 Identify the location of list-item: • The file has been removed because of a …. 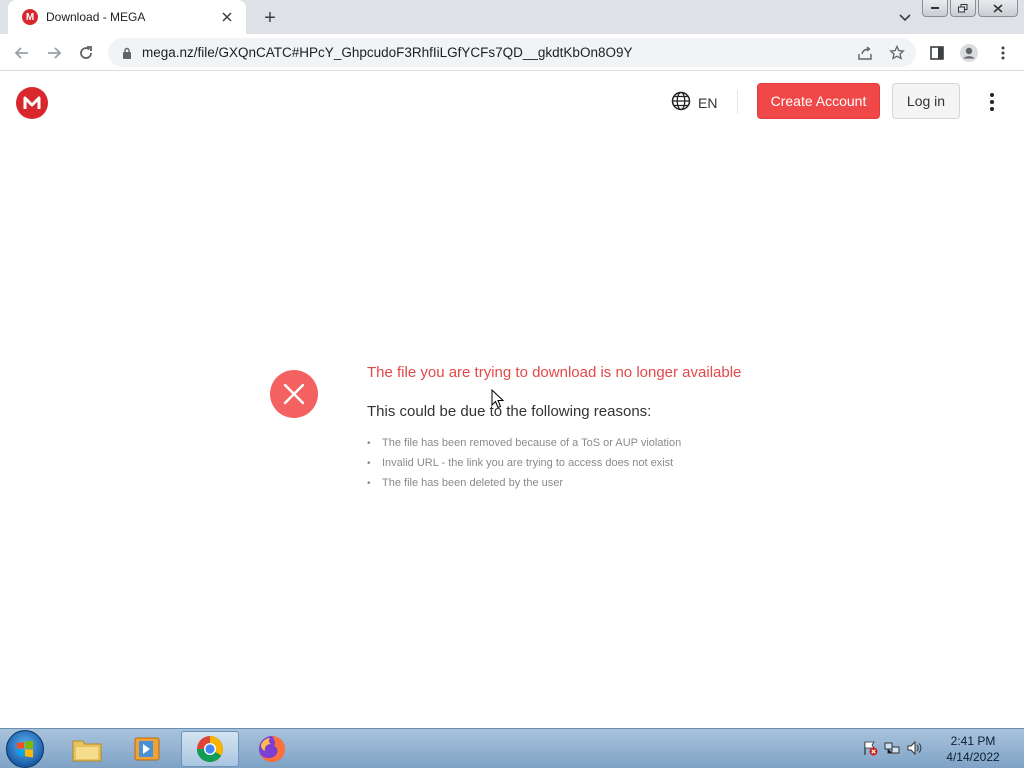
(524, 446).